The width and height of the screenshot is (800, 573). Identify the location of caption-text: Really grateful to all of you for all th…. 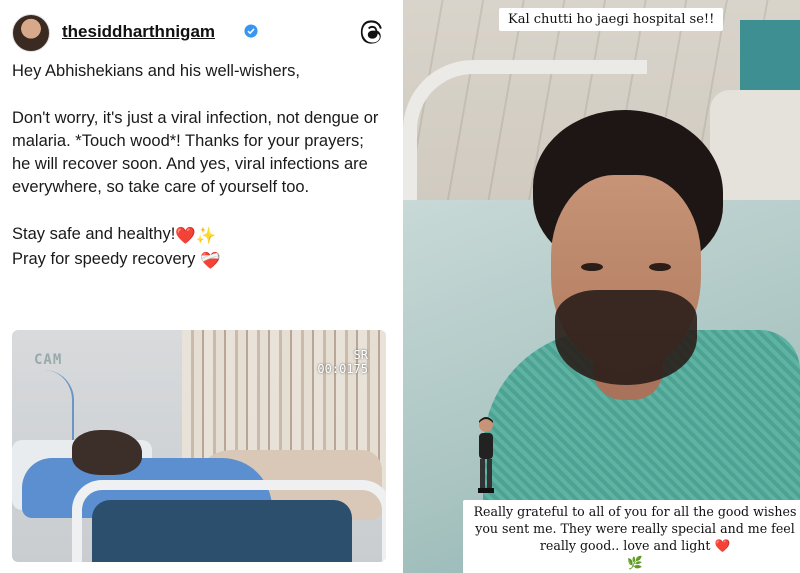
(635, 528).